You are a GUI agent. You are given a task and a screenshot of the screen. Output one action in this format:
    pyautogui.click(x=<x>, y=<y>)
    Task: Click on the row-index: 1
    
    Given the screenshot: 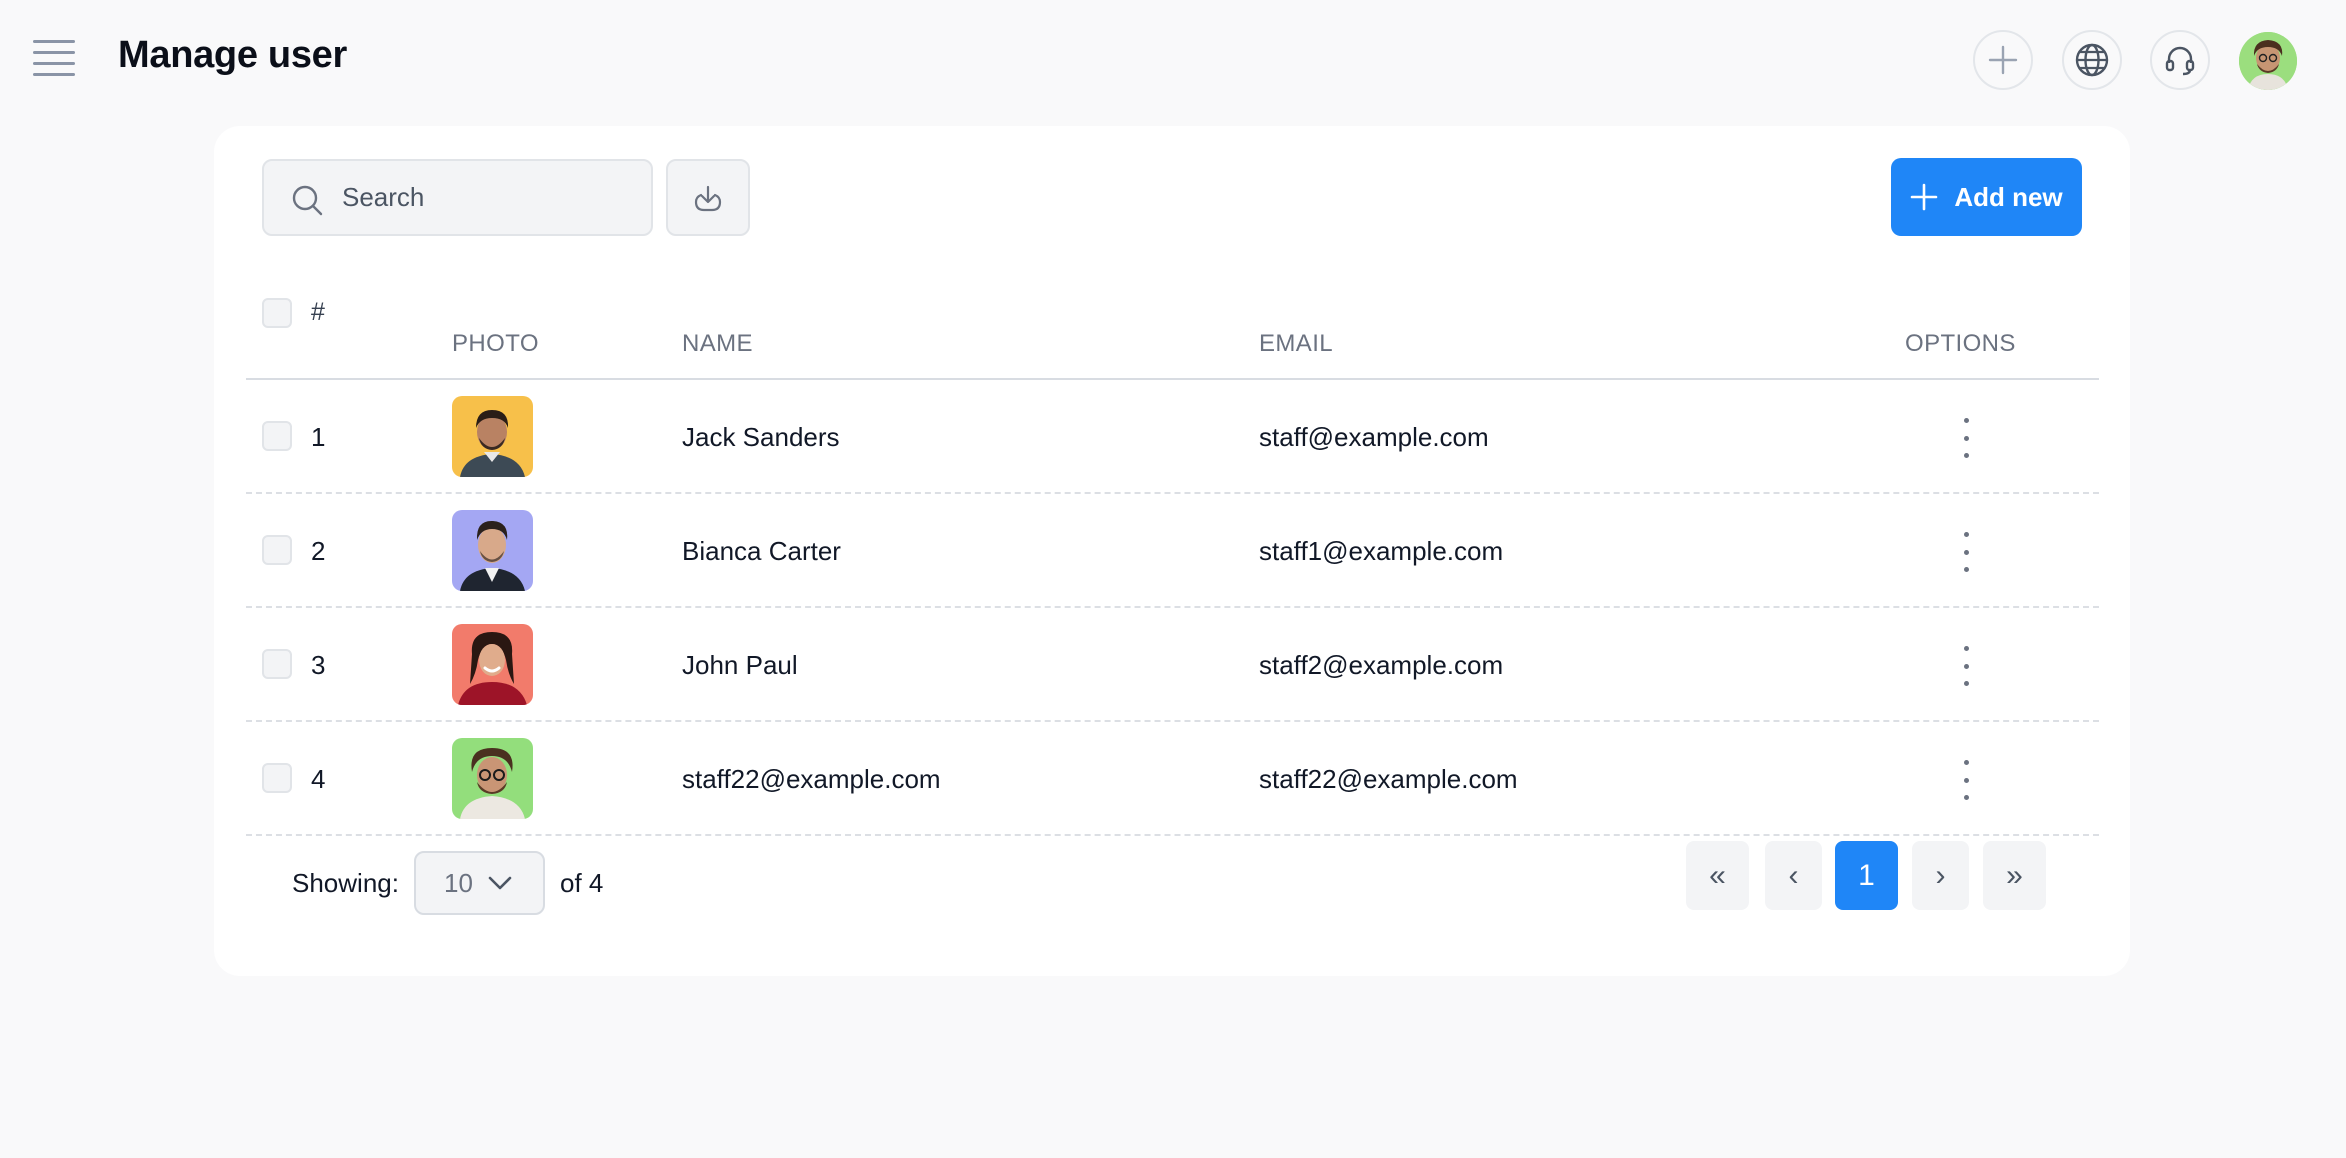 What is the action you would take?
    pyautogui.click(x=318, y=437)
    